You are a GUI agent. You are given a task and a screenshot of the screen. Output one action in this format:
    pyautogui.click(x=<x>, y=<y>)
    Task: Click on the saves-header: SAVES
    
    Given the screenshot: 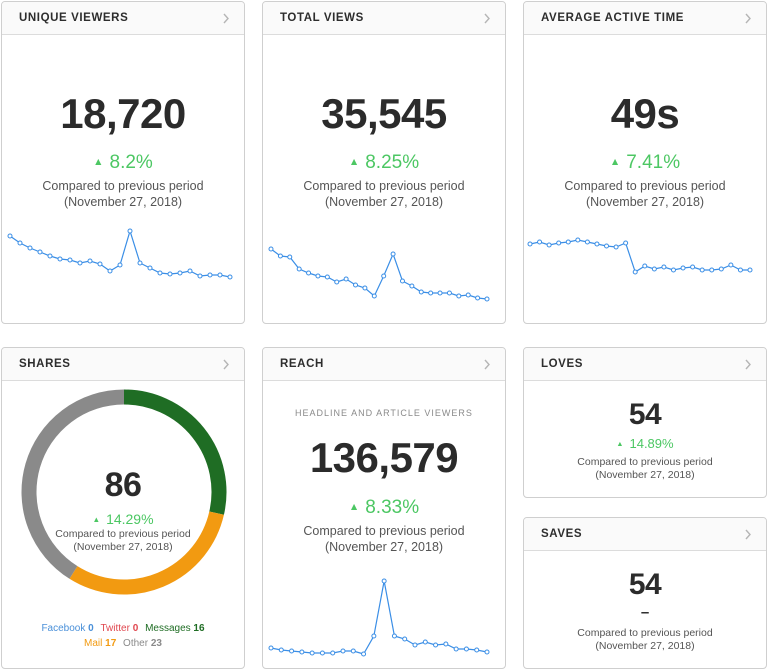 What is the action you would take?
    pyautogui.click(x=645, y=534)
    